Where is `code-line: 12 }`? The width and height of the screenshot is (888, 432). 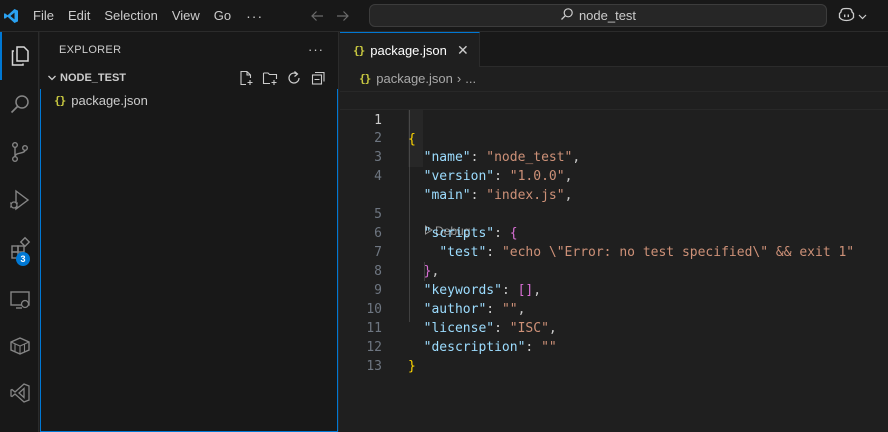
code-line: 12 } is located at coordinates (614, 346).